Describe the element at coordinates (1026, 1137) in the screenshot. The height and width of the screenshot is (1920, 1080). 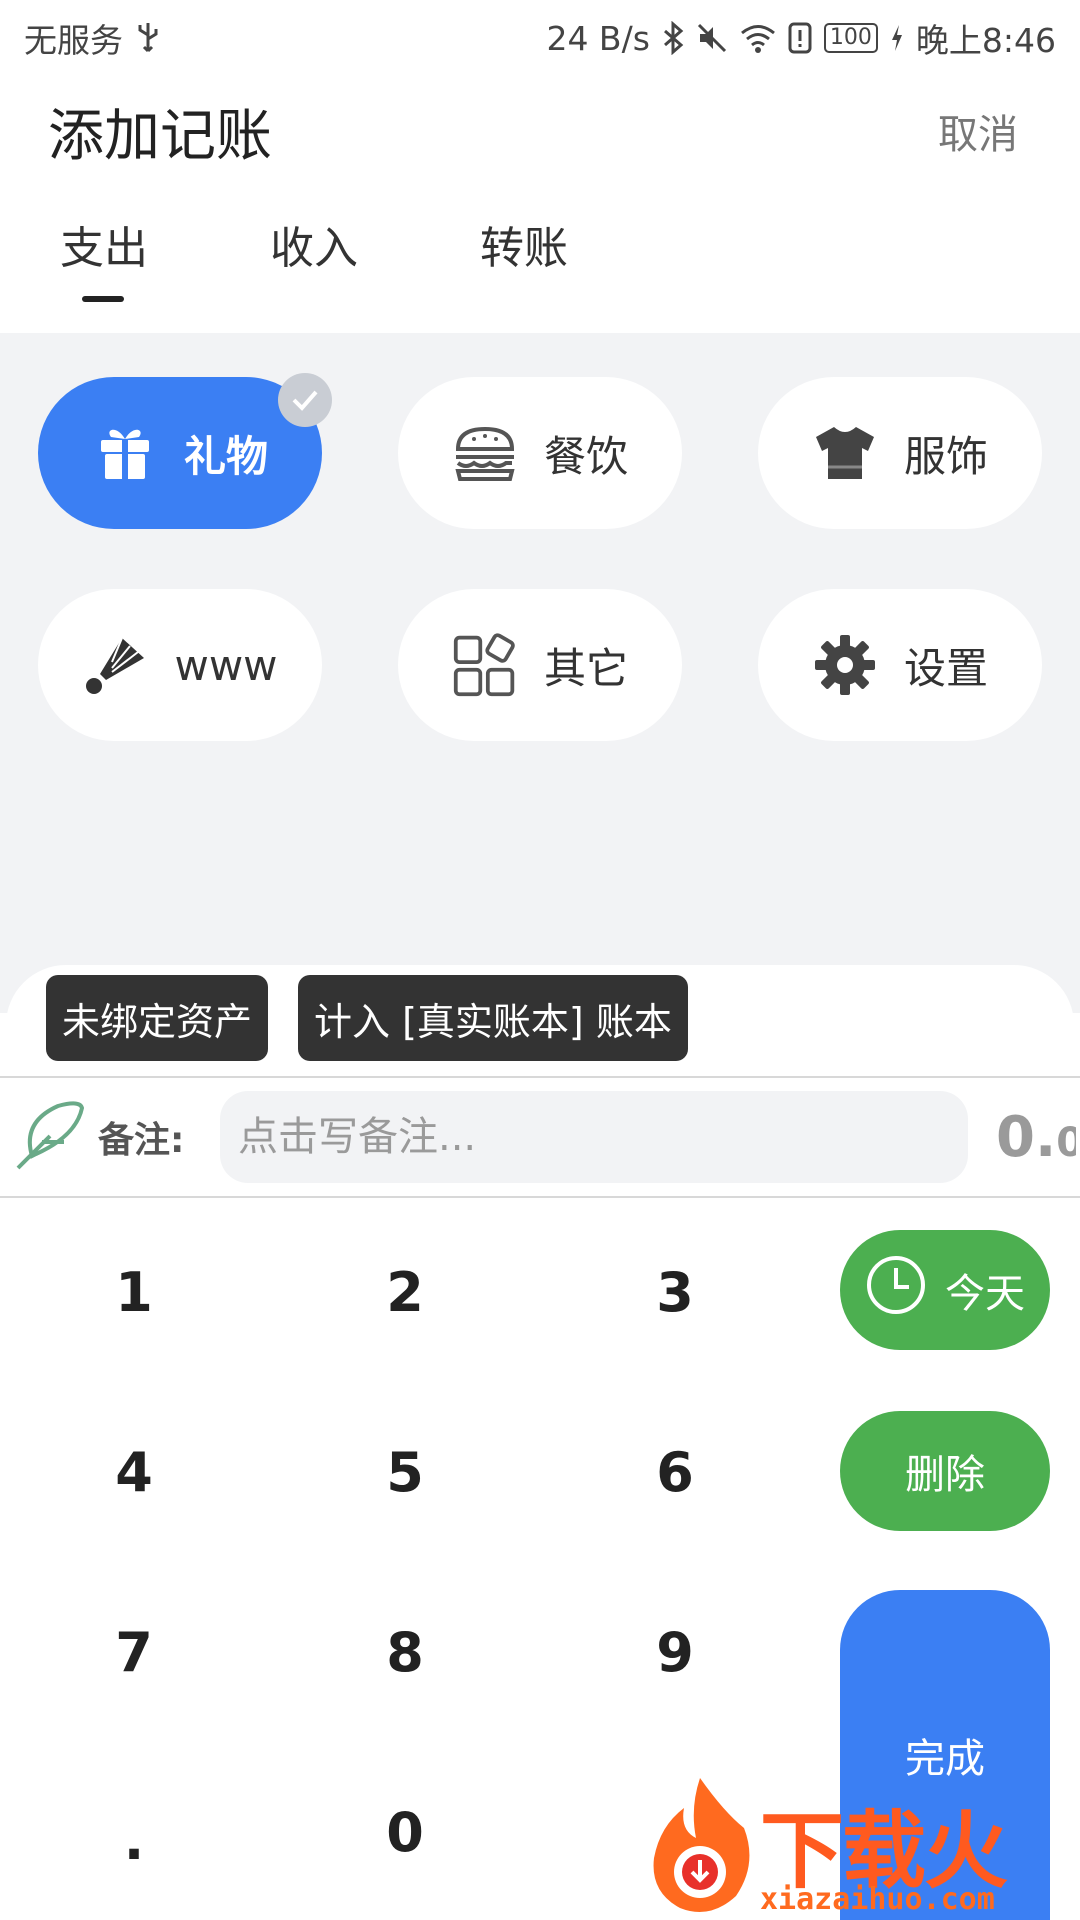
I see `amount-main: 0.` at that location.